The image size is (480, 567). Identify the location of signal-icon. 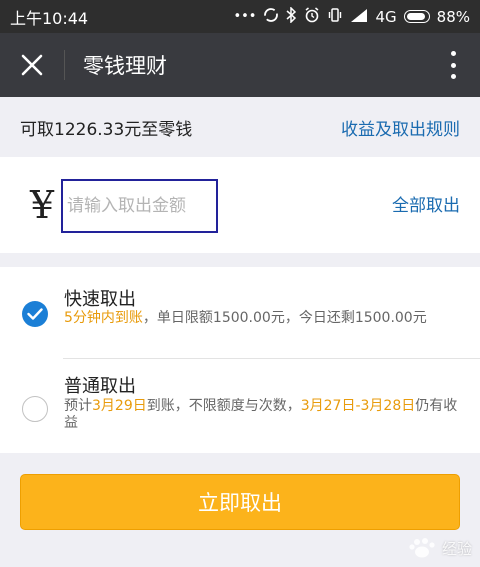
(359, 17).